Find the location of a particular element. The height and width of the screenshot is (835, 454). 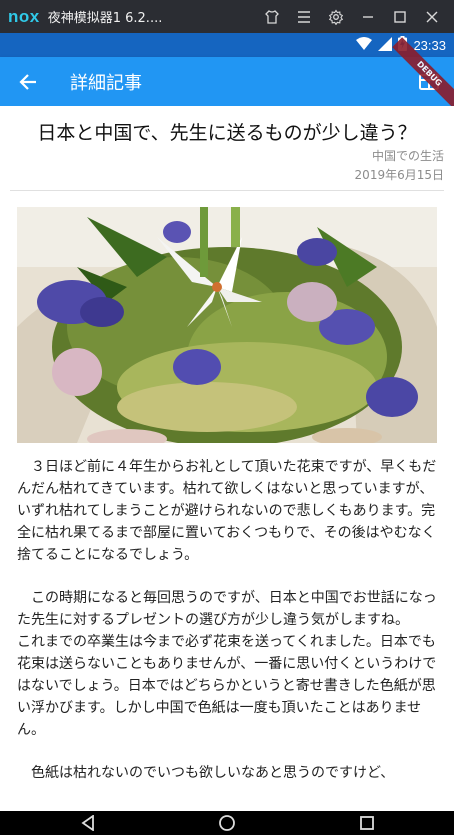

status-clock: 23:33 is located at coordinates (429, 45).